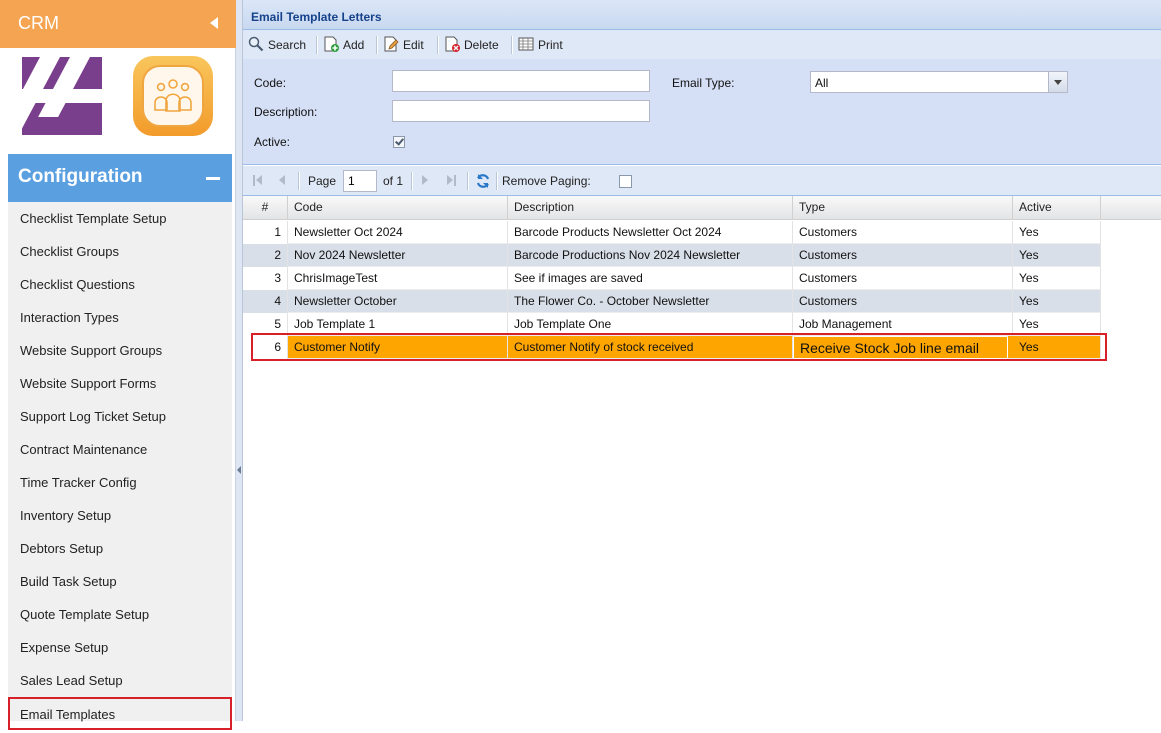 The width and height of the screenshot is (1161, 733). Describe the element at coordinates (118, 24) in the screenshot. I see `crm-header: CRM` at that location.